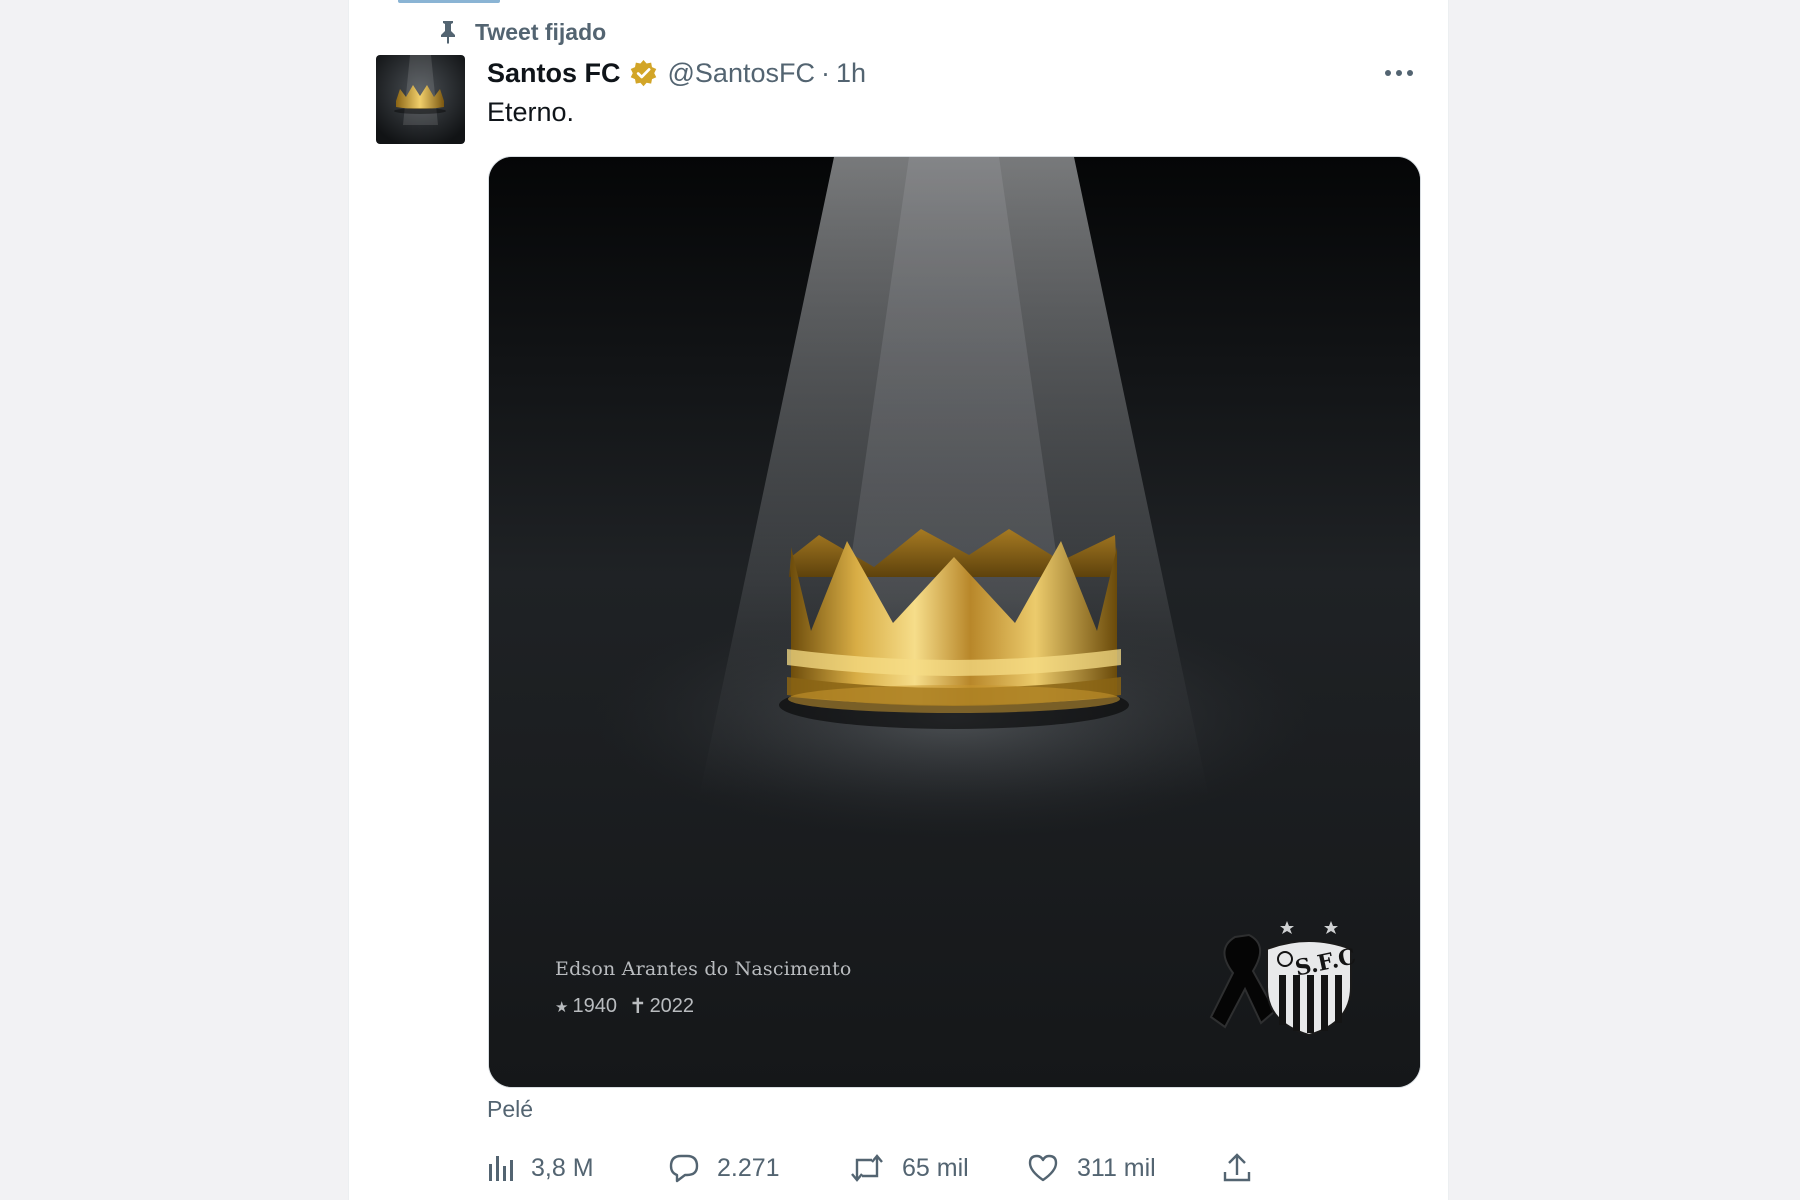 This screenshot has width=1800, height=1200. I want to click on tweet-actions-bar: 3,8 M 2.271 65 mil 311 mil, so click(887, 1168).